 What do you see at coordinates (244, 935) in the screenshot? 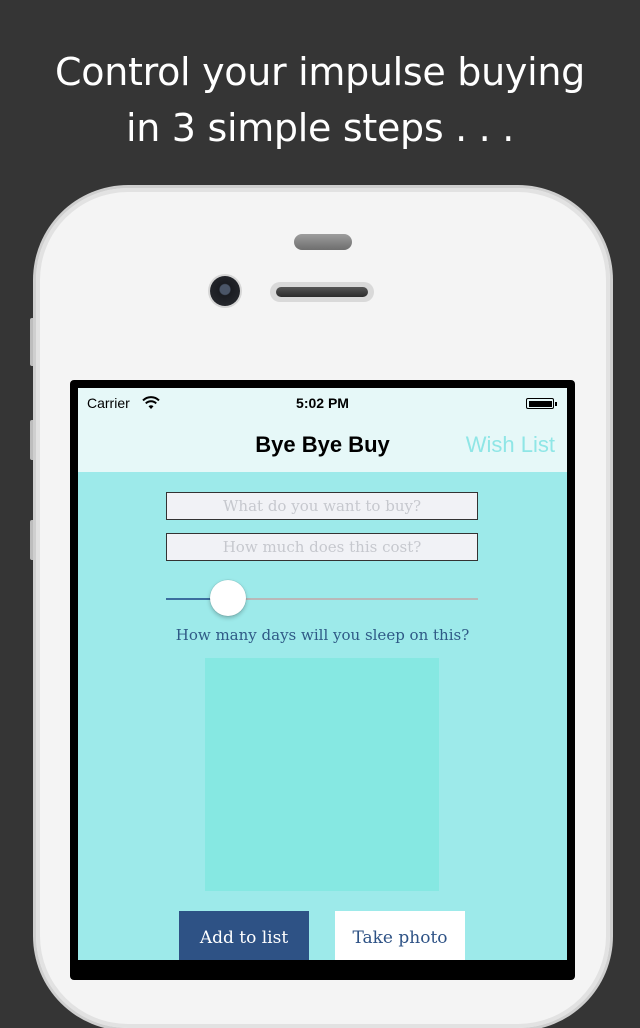
I see `add-to-list-button: Add to list` at bounding box center [244, 935].